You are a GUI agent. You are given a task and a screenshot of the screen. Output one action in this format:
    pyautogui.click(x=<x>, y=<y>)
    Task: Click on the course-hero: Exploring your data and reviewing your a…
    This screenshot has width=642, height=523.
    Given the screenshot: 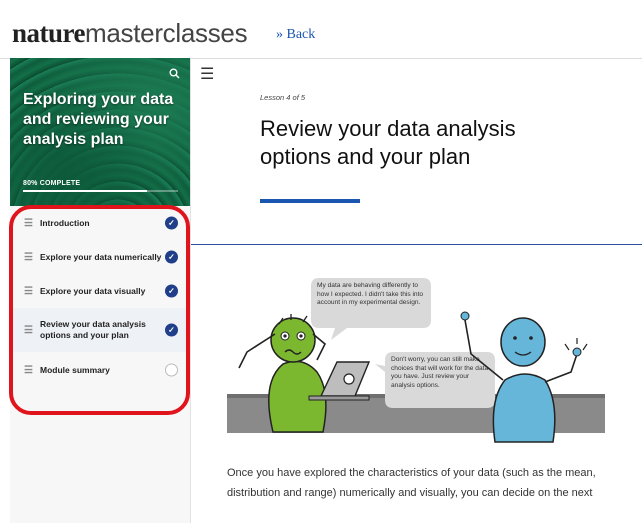 What is the action you would take?
    pyautogui.click(x=100, y=132)
    